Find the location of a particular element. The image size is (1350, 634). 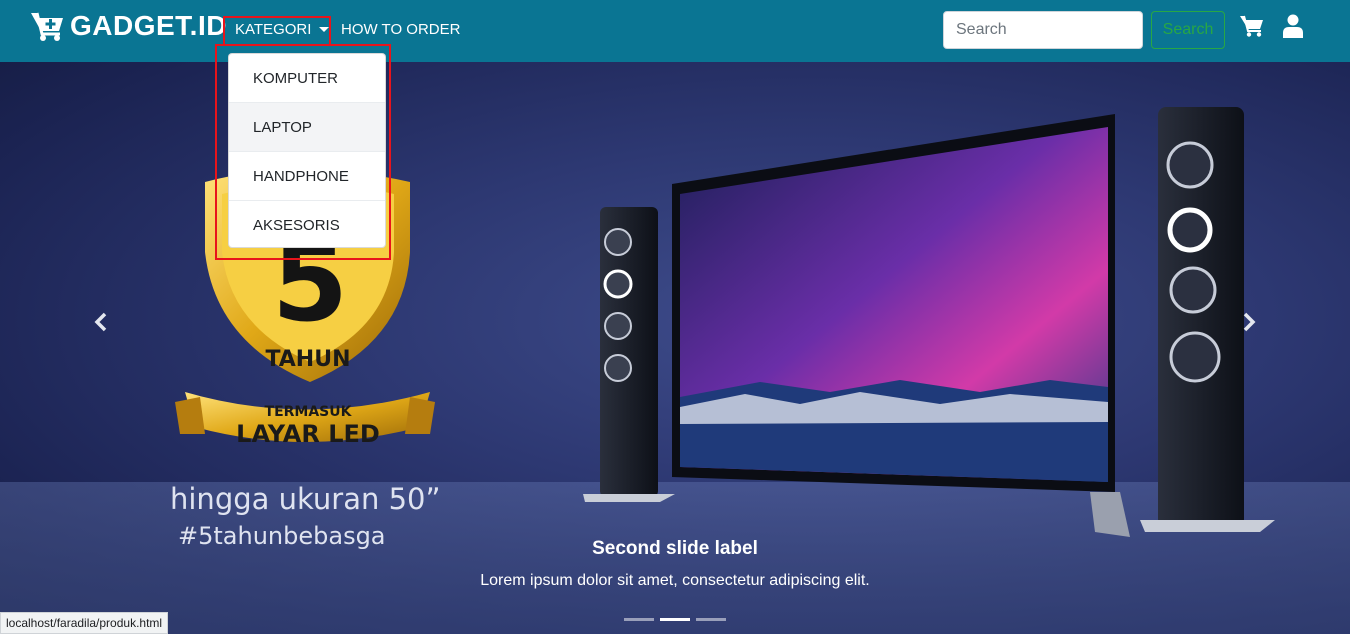

status-bar-url: localhost/faradila/produk.html is located at coordinates (84, 623).